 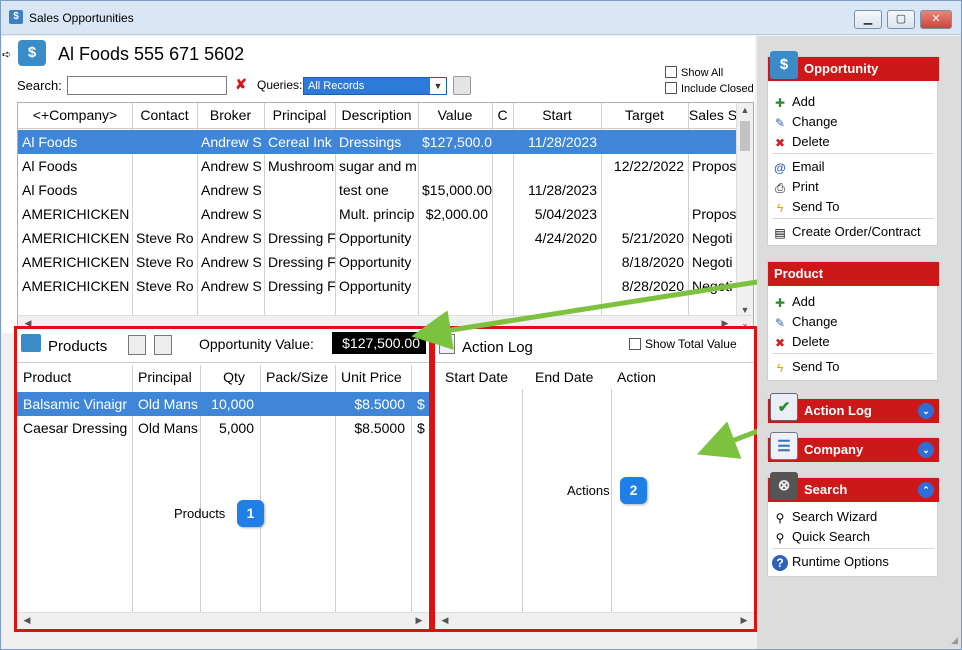 I want to click on runtime-options-label: Runtime Options, so click(x=840, y=561).